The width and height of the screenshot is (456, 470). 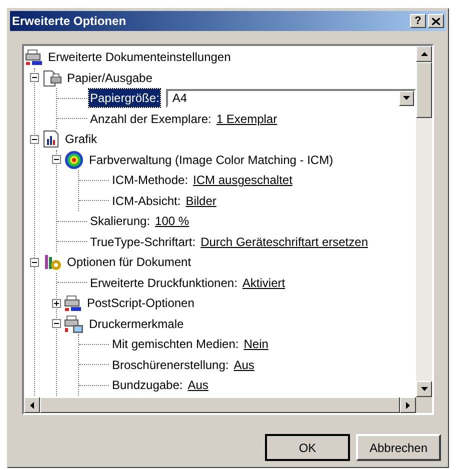 I want to click on setting-label: Anzahl der Exemplare:, so click(x=150, y=119).